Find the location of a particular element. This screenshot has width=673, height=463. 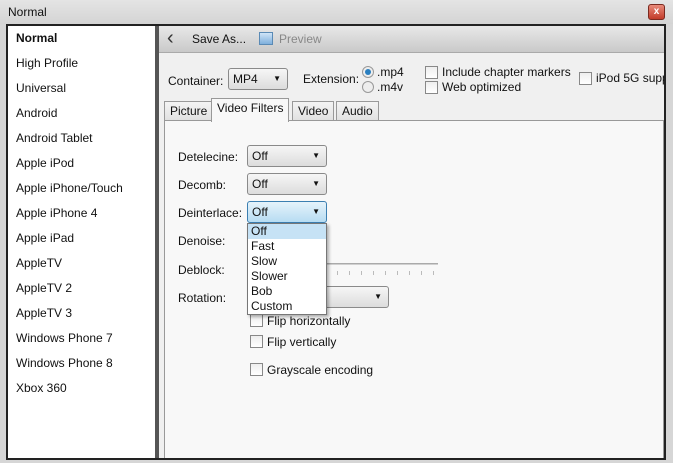

title-bar: Normal x is located at coordinates (336, 12).